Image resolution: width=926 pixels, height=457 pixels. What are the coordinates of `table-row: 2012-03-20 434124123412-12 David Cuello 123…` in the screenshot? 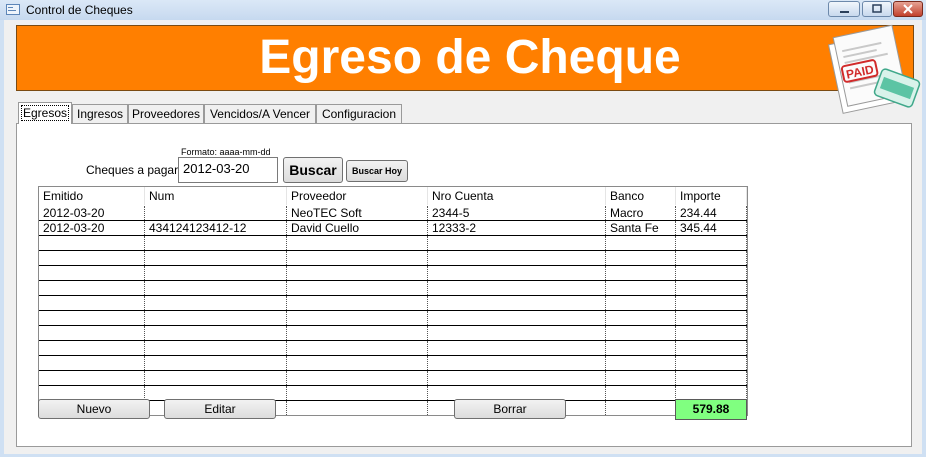 It's located at (393, 228).